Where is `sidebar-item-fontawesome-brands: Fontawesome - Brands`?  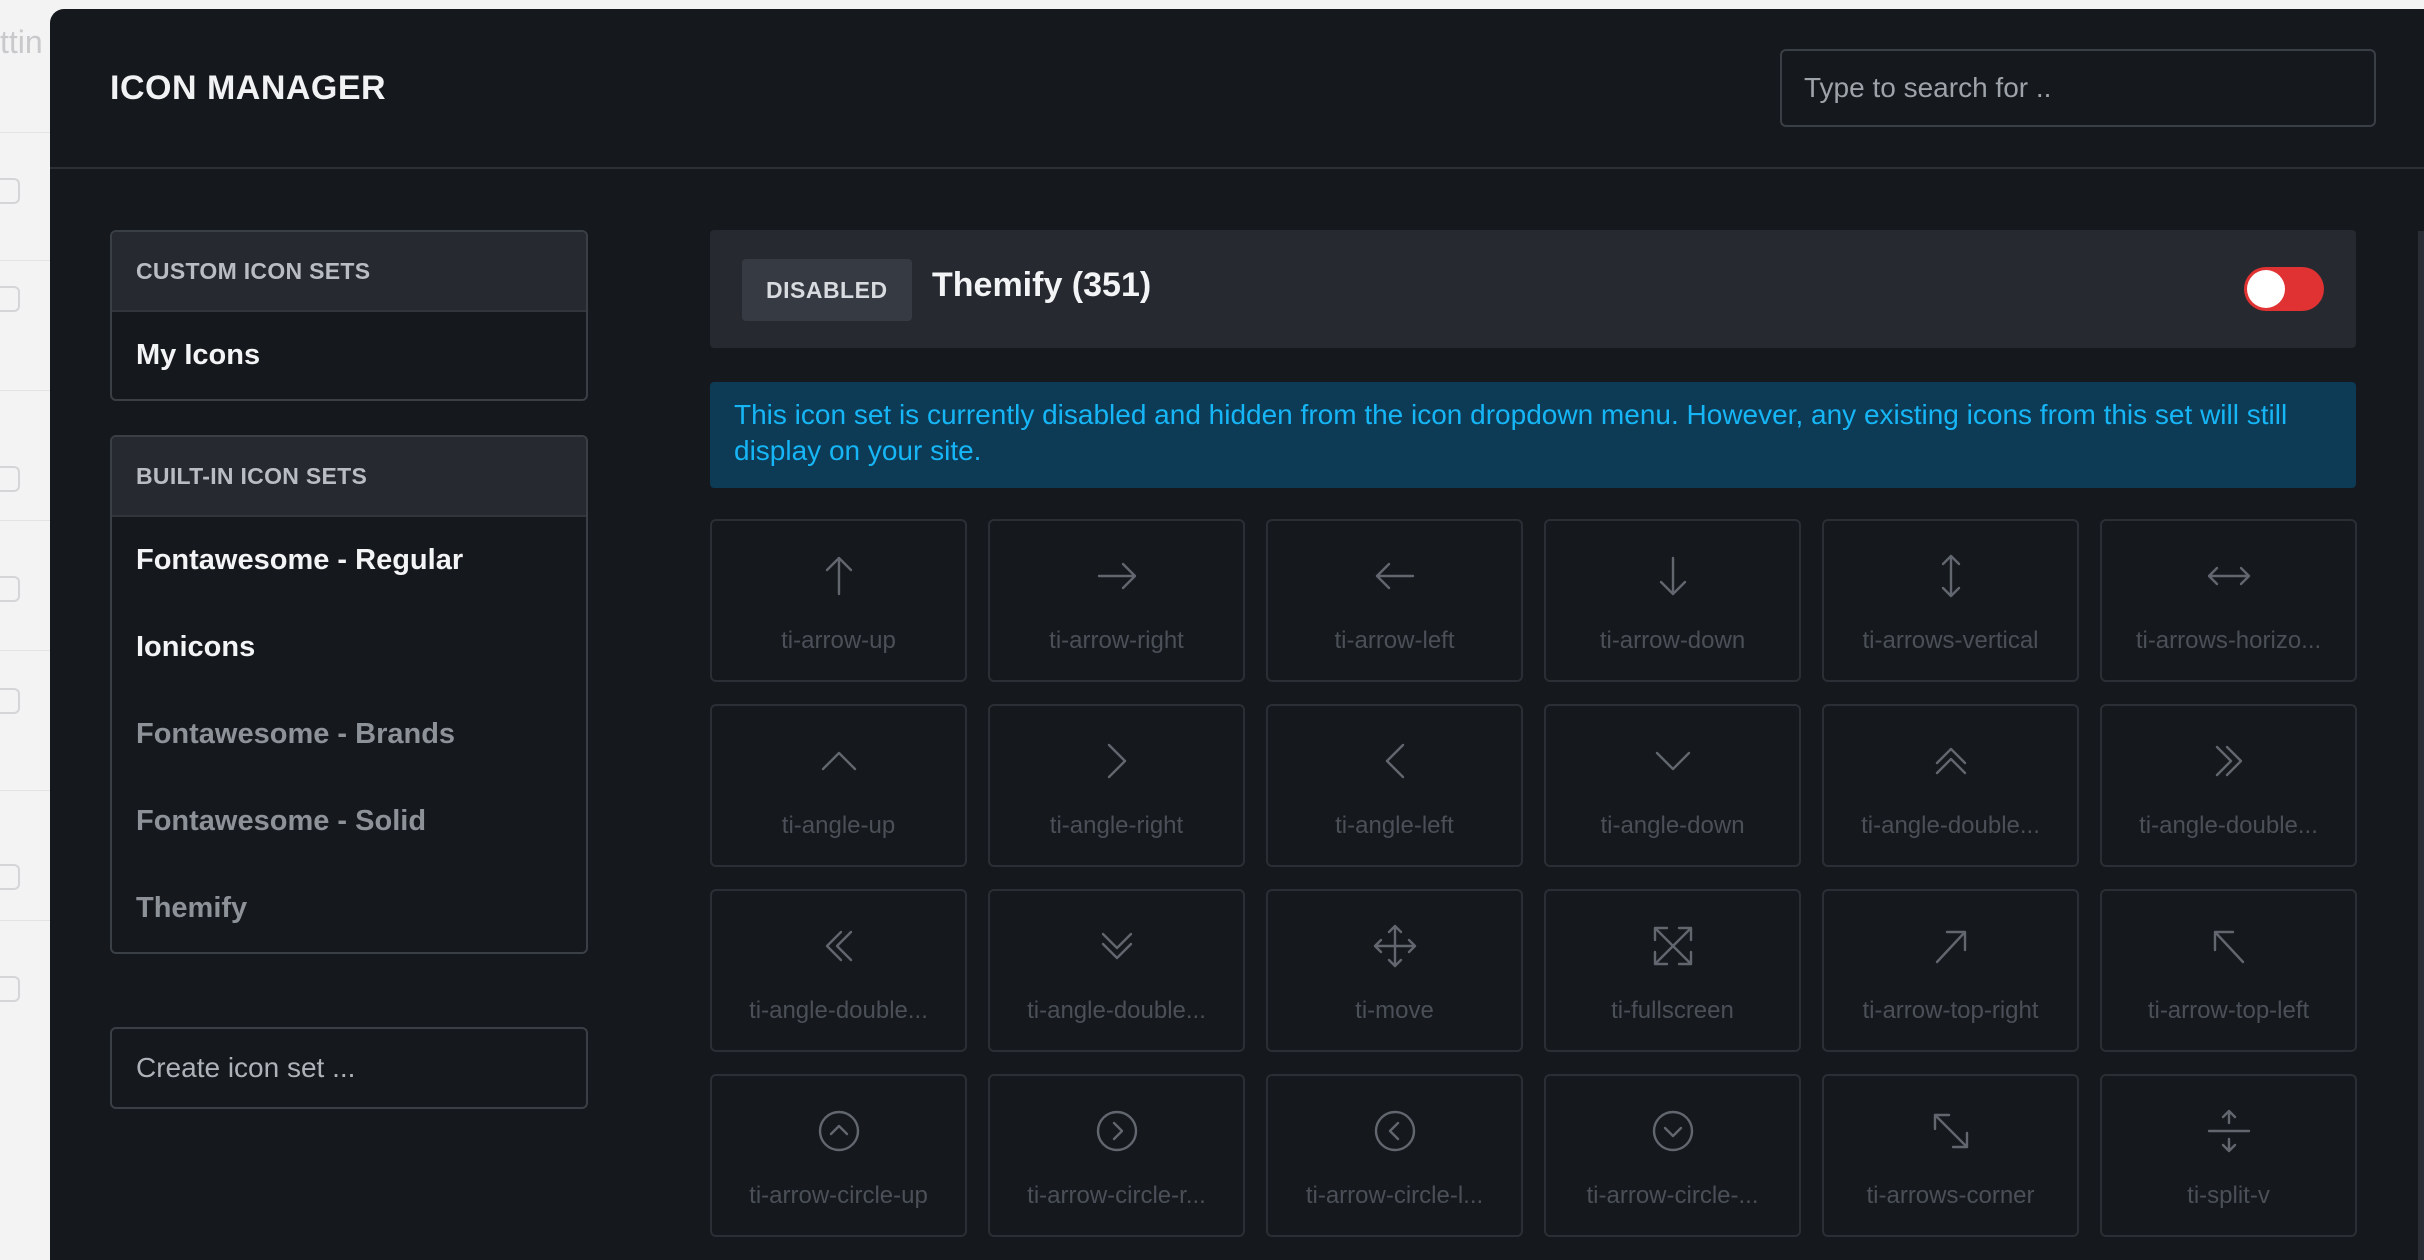 sidebar-item-fontawesome-brands: Fontawesome - Brands is located at coordinates (349, 734).